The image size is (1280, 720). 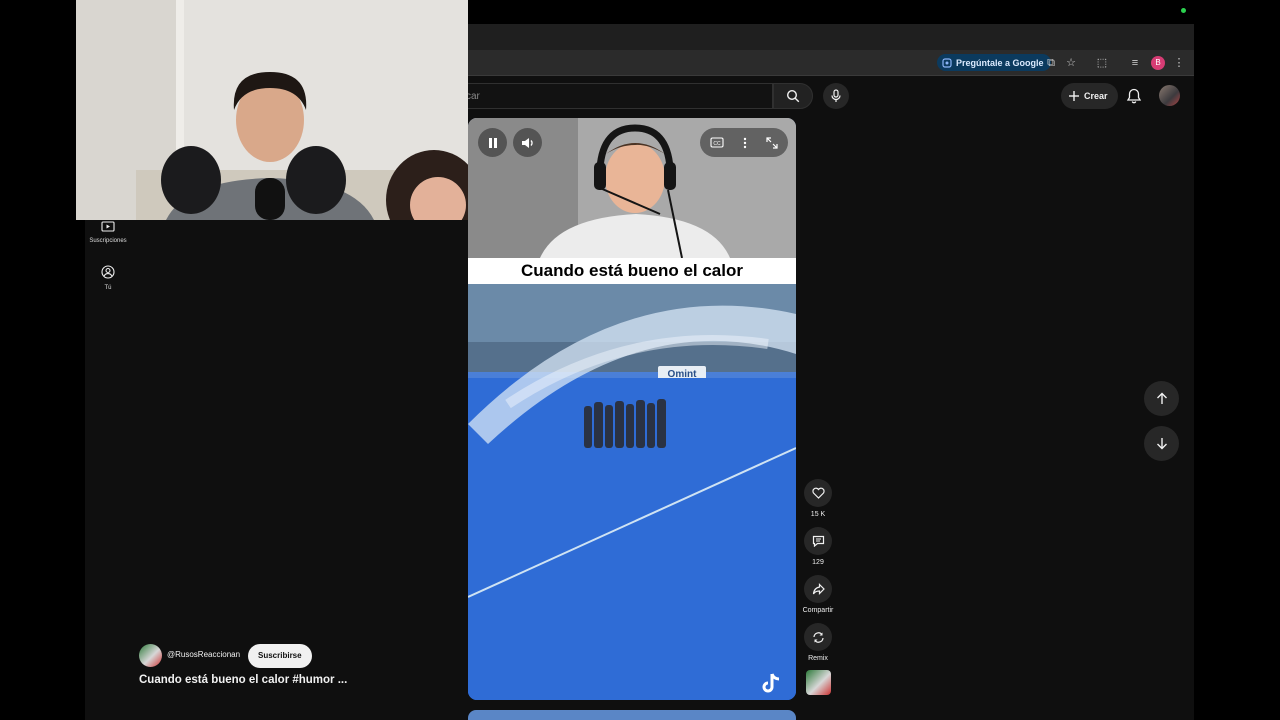 I want to click on arrow-up-icon, so click(x=1161, y=398).